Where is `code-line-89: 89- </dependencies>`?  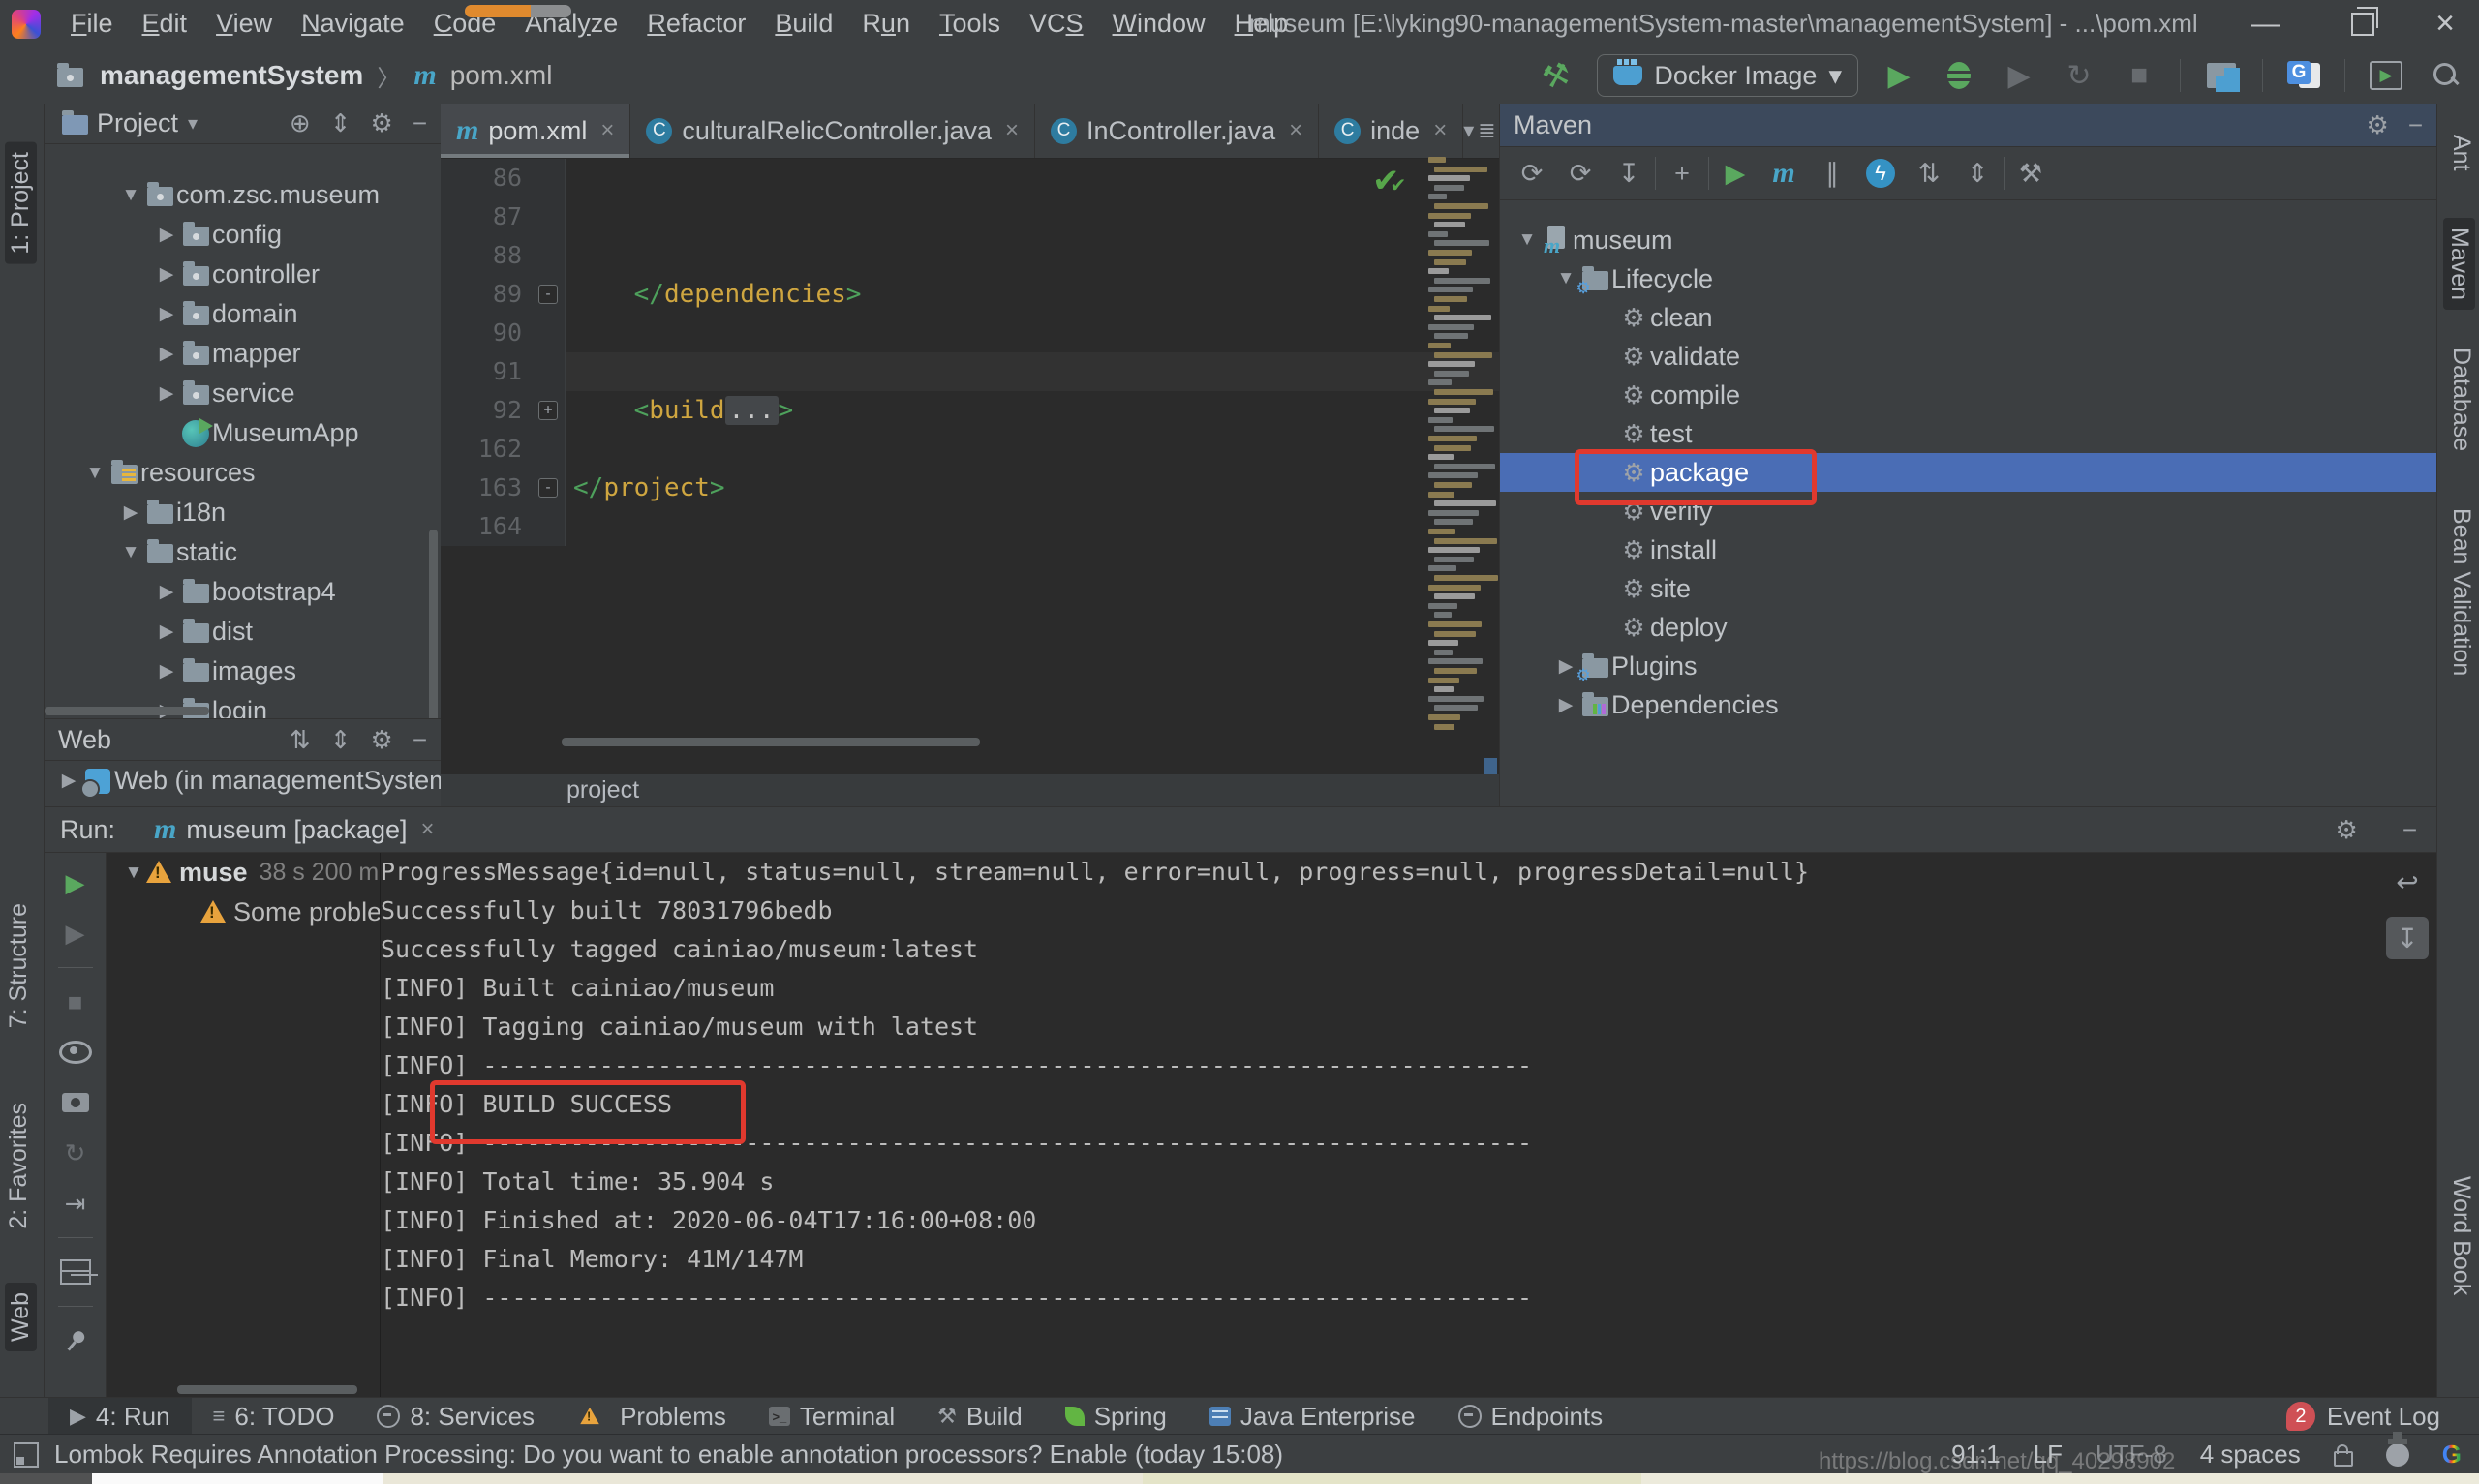 code-line-89: 89- </dependencies> is located at coordinates (970, 294).